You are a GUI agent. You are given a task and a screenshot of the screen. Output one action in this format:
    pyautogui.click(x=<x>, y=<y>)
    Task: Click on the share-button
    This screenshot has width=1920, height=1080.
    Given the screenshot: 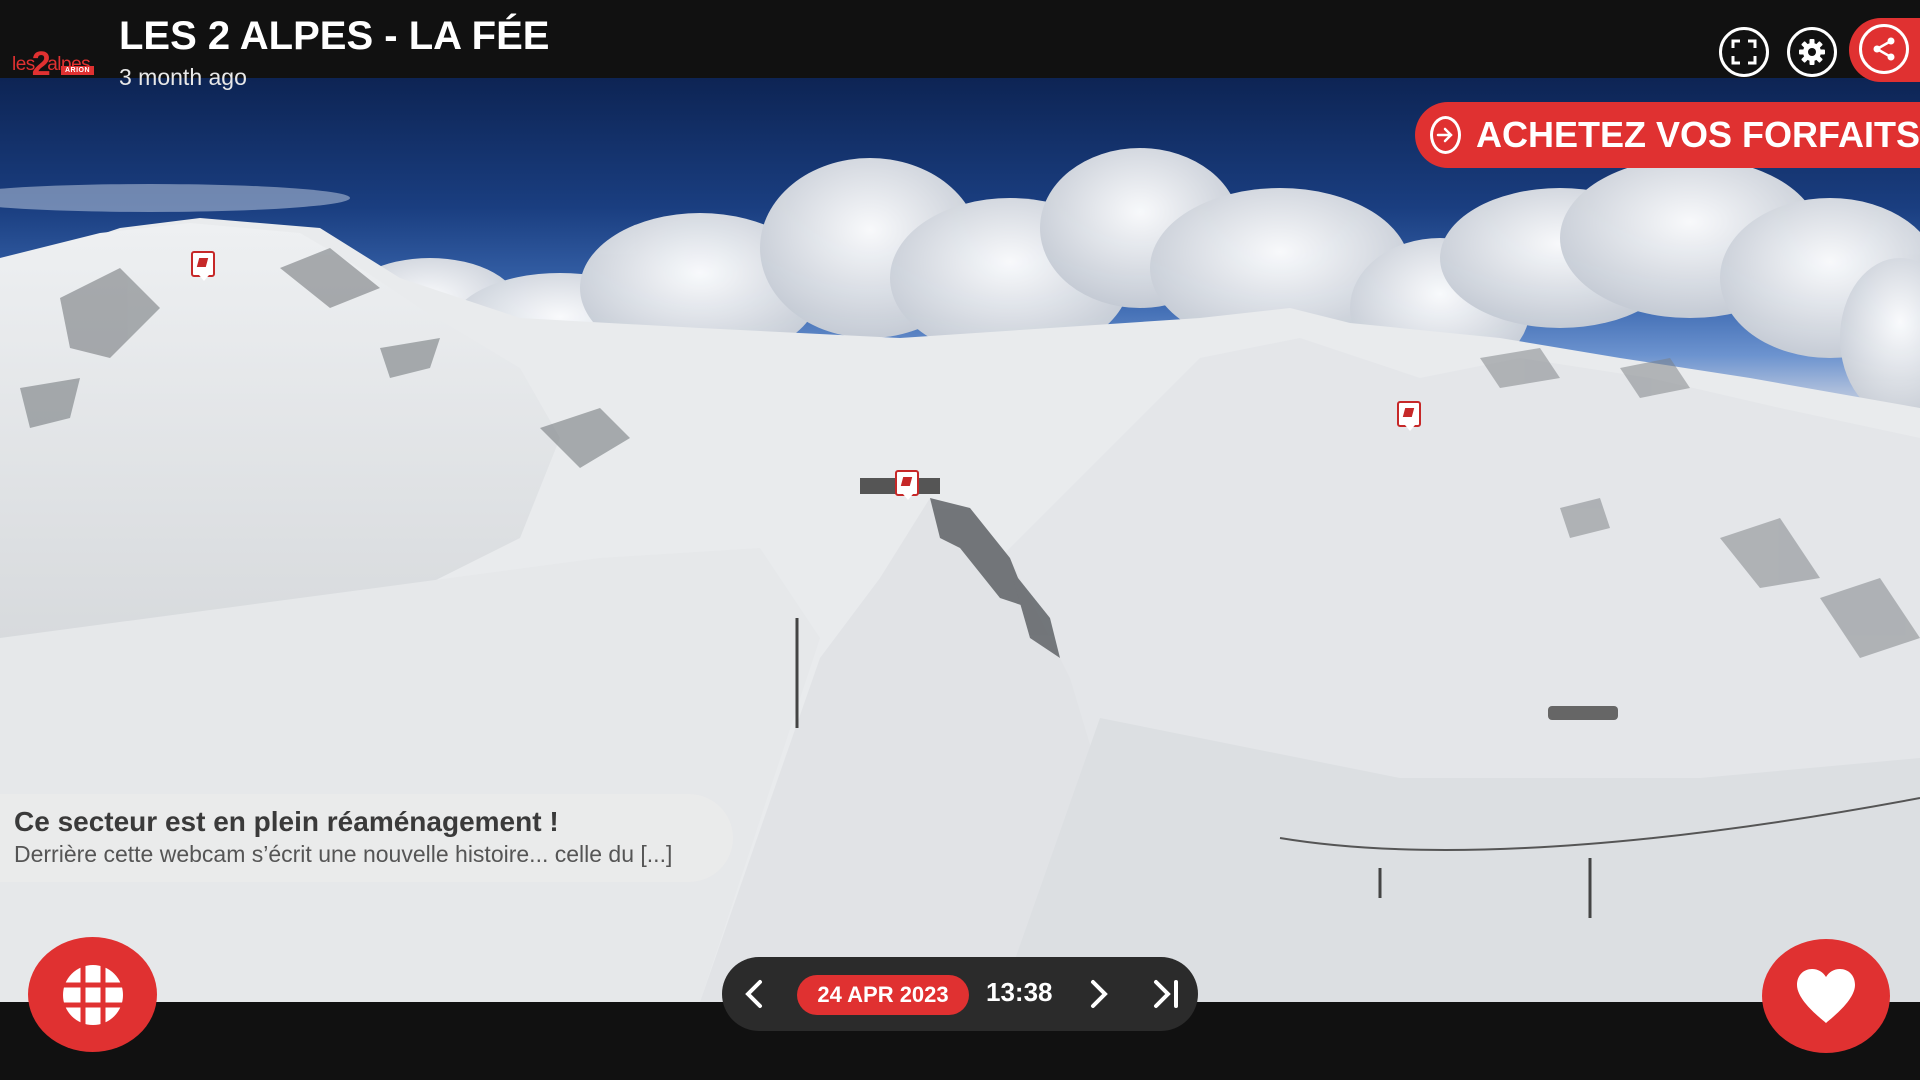 What is the action you would take?
    pyautogui.click(x=1884, y=50)
    